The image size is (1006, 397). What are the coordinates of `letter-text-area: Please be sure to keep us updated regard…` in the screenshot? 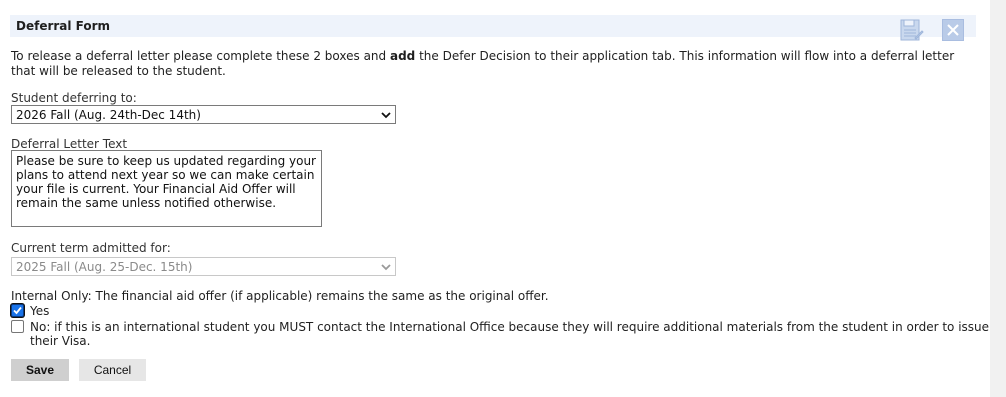 It's located at (166, 188).